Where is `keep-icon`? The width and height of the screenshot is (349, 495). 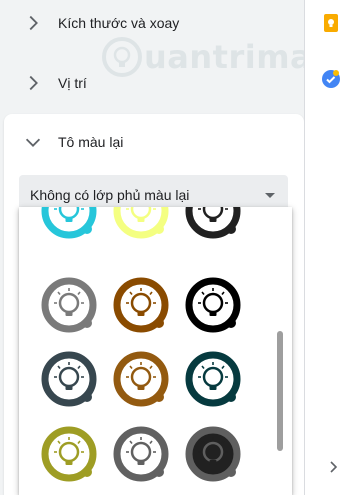
keep-icon is located at coordinates (331, 23).